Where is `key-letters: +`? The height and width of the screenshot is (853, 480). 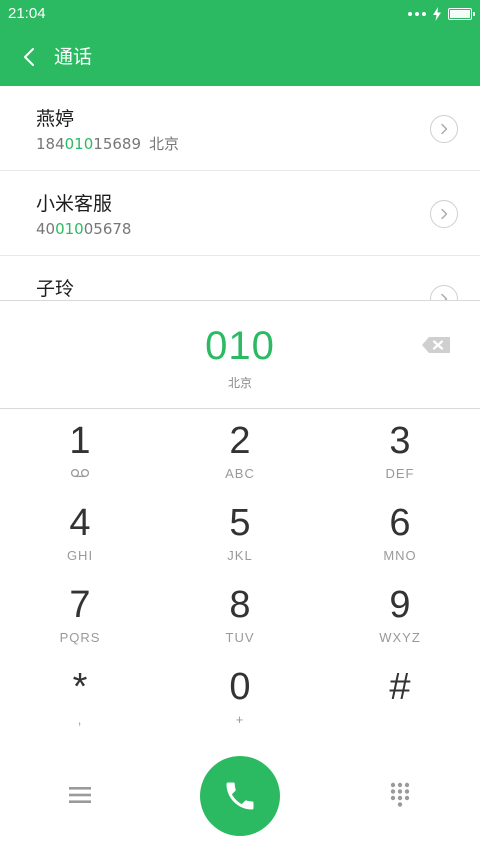 key-letters: + is located at coordinates (240, 719).